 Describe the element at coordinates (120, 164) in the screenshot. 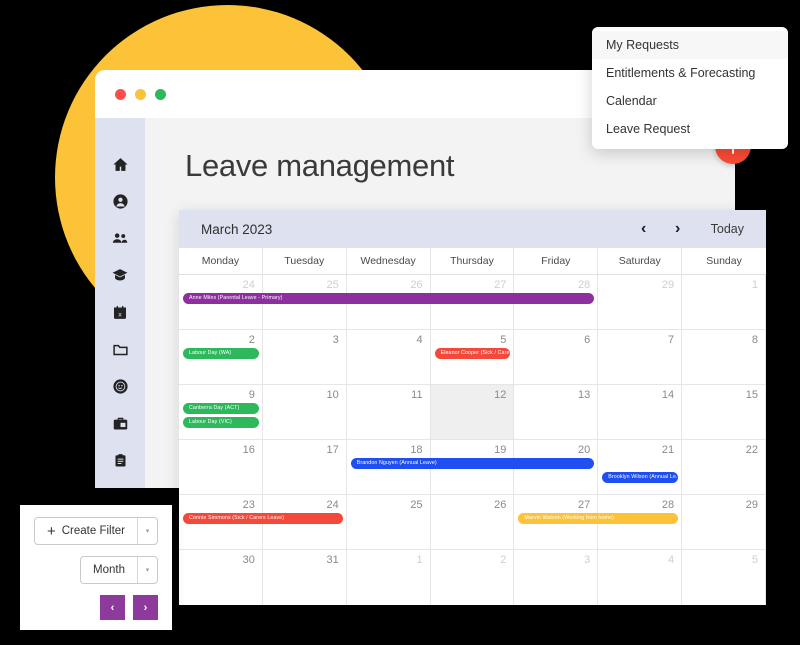

I see `sidebar-item-home` at that location.